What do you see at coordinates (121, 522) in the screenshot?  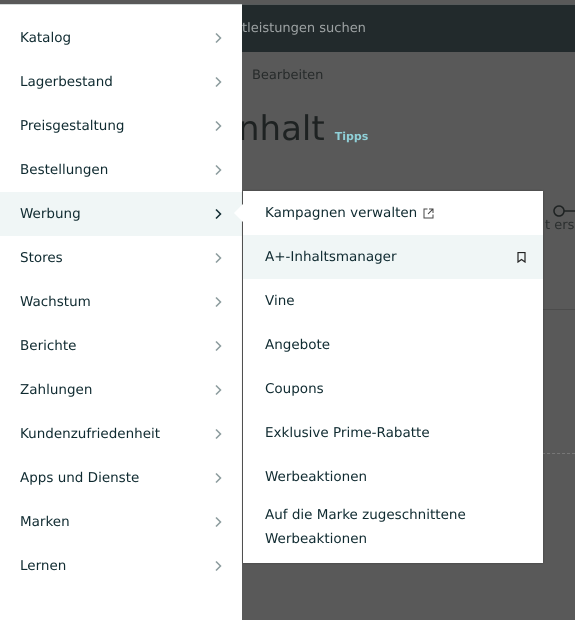 I see `menu-item: Marken` at bounding box center [121, 522].